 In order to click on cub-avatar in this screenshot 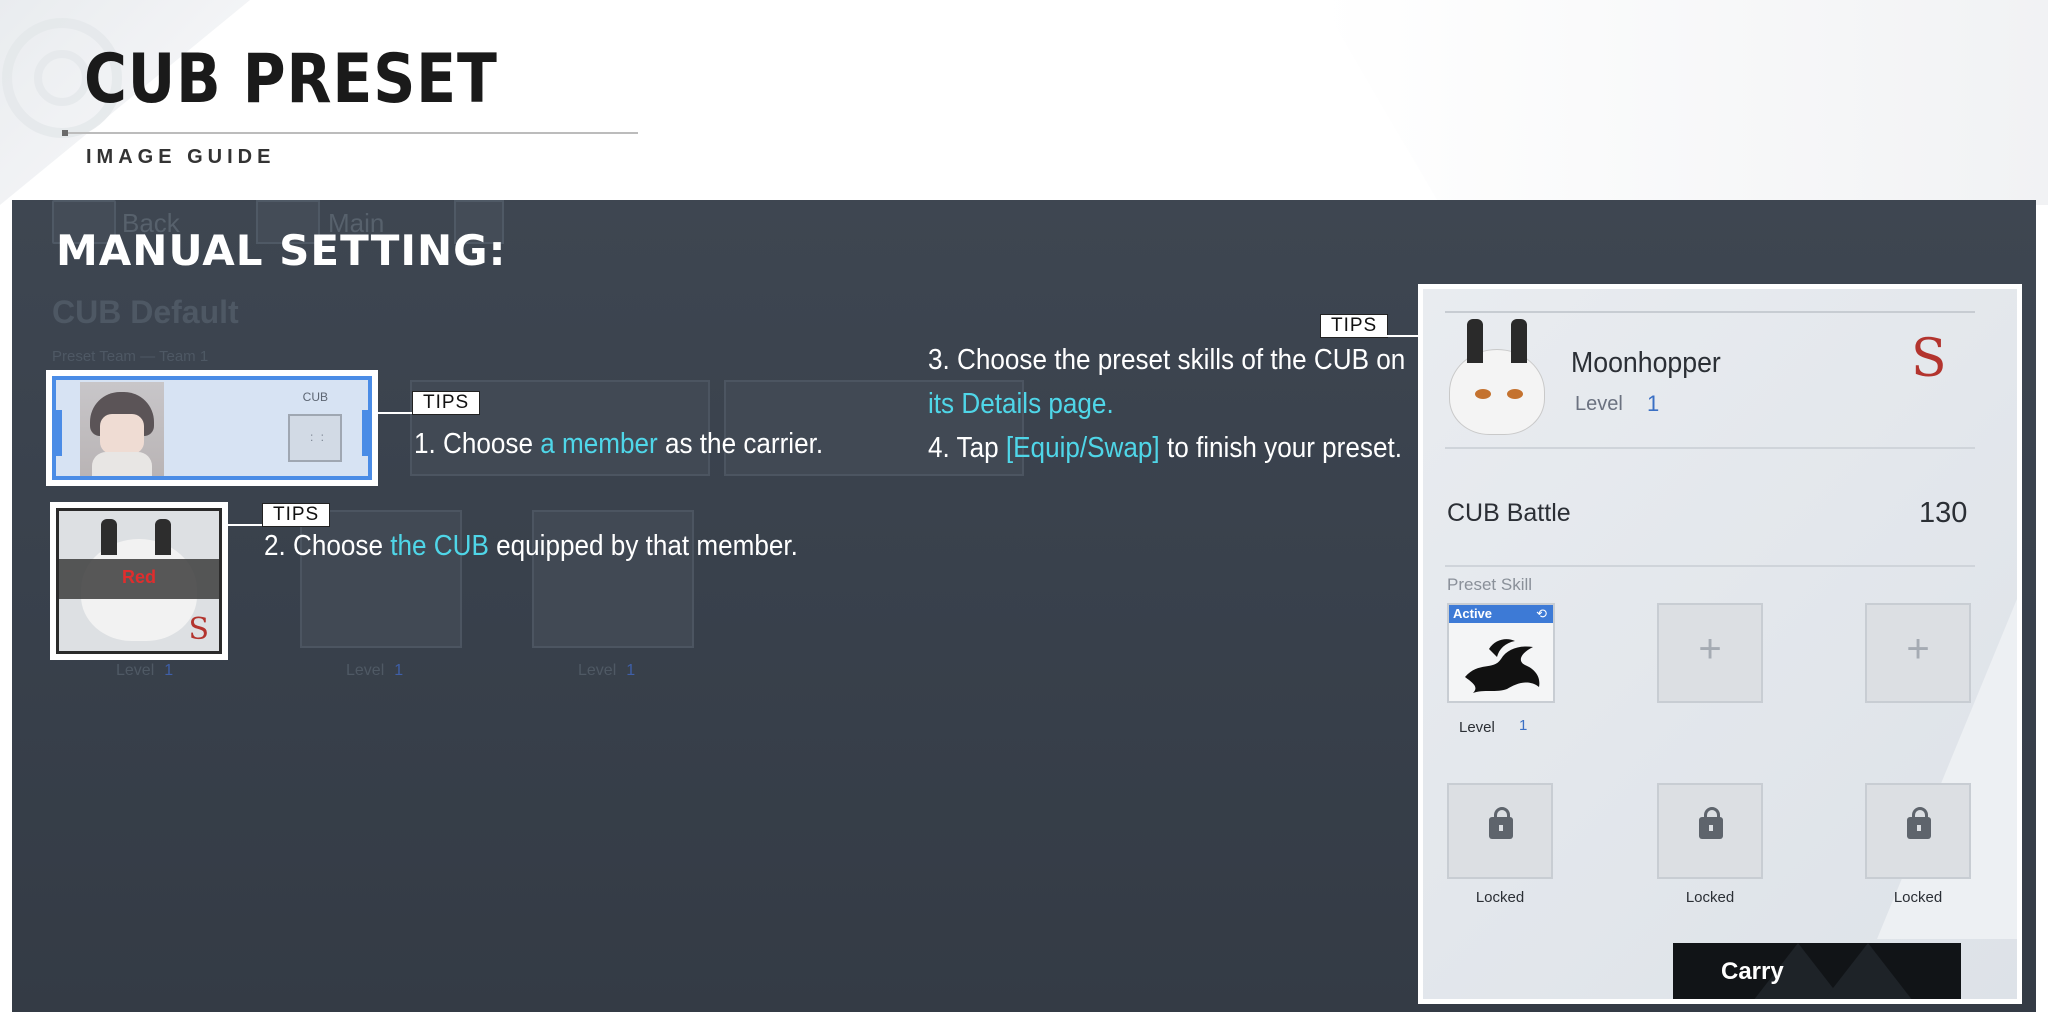, I will do `click(1496, 378)`.